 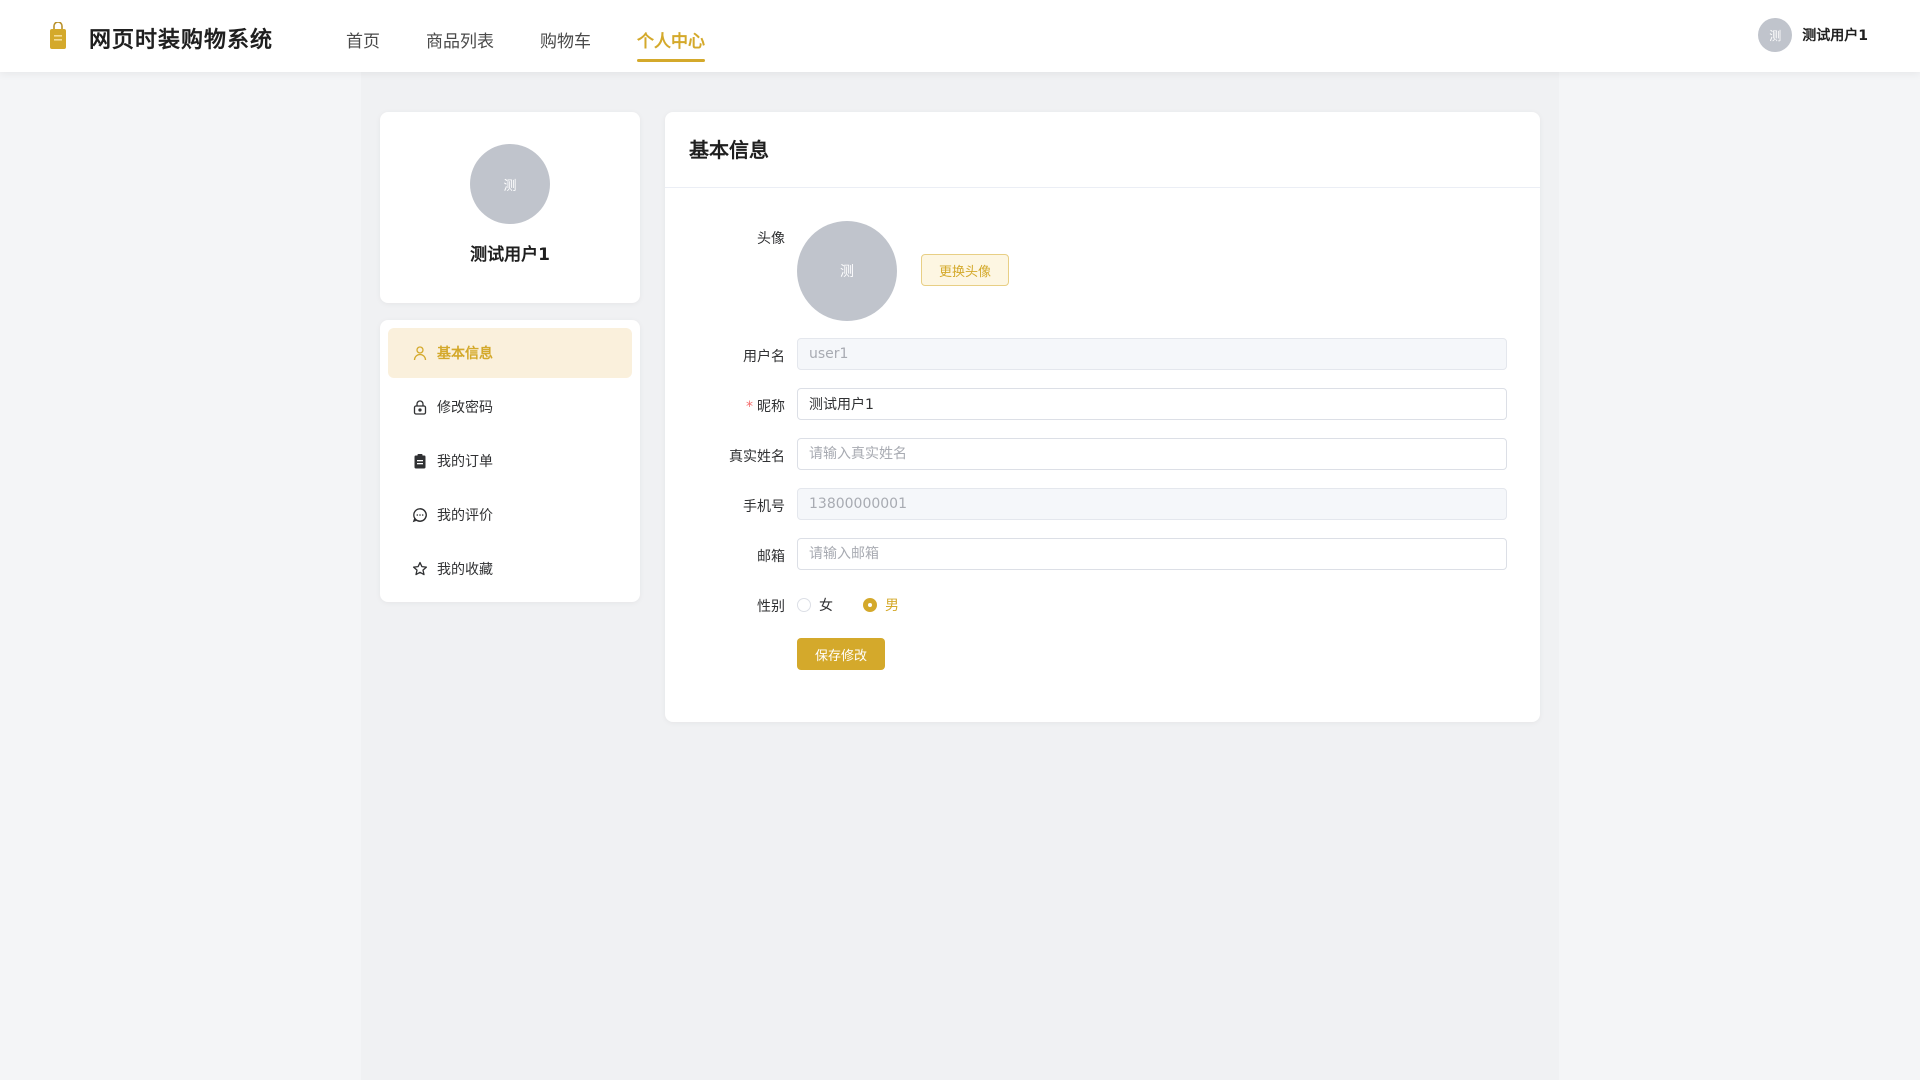 What do you see at coordinates (510, 569) in the screenshot?
I see `menu-item-my-favorites: 我的收藏` at bounding box center [510, 569].